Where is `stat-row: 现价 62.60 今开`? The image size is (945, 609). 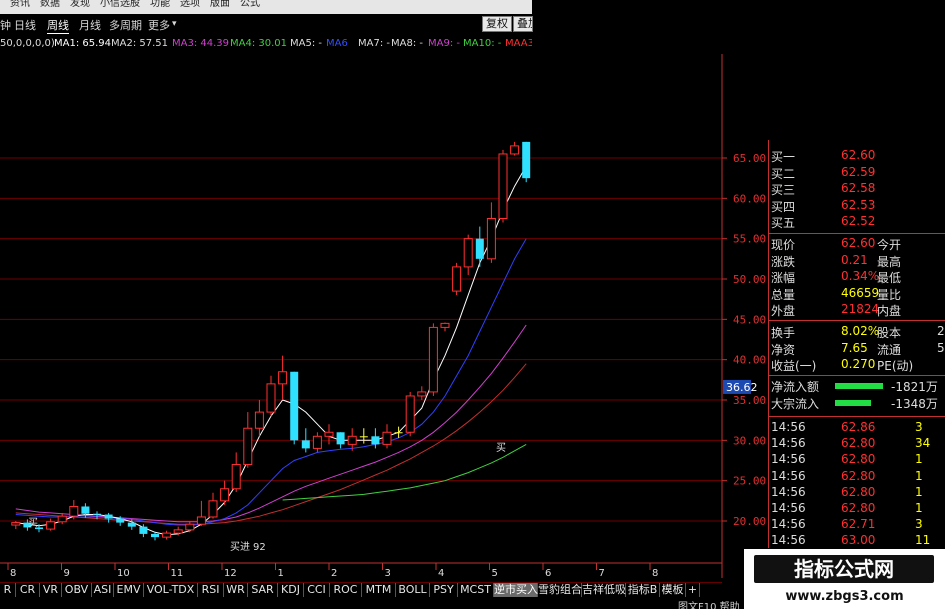
stat-row: 现价 62.60 今开 is located at coordinates (857, 244).